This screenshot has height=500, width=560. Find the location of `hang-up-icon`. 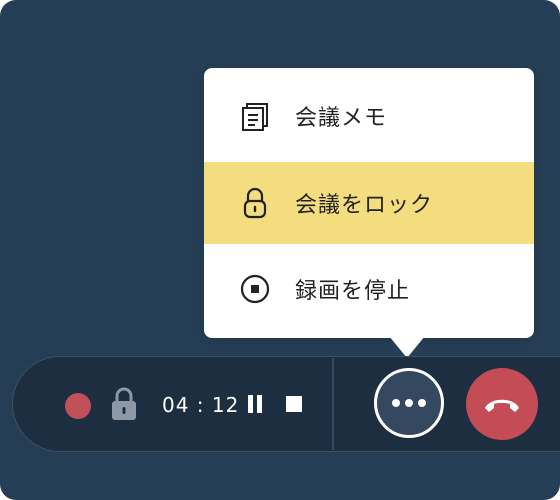

hang-up-icon is located at coordinates (502, 405).